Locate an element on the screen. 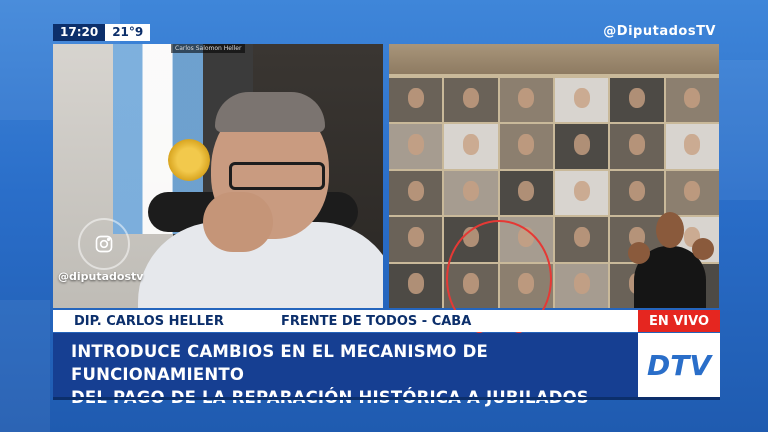  glasses is located at coordinates (277, 176).